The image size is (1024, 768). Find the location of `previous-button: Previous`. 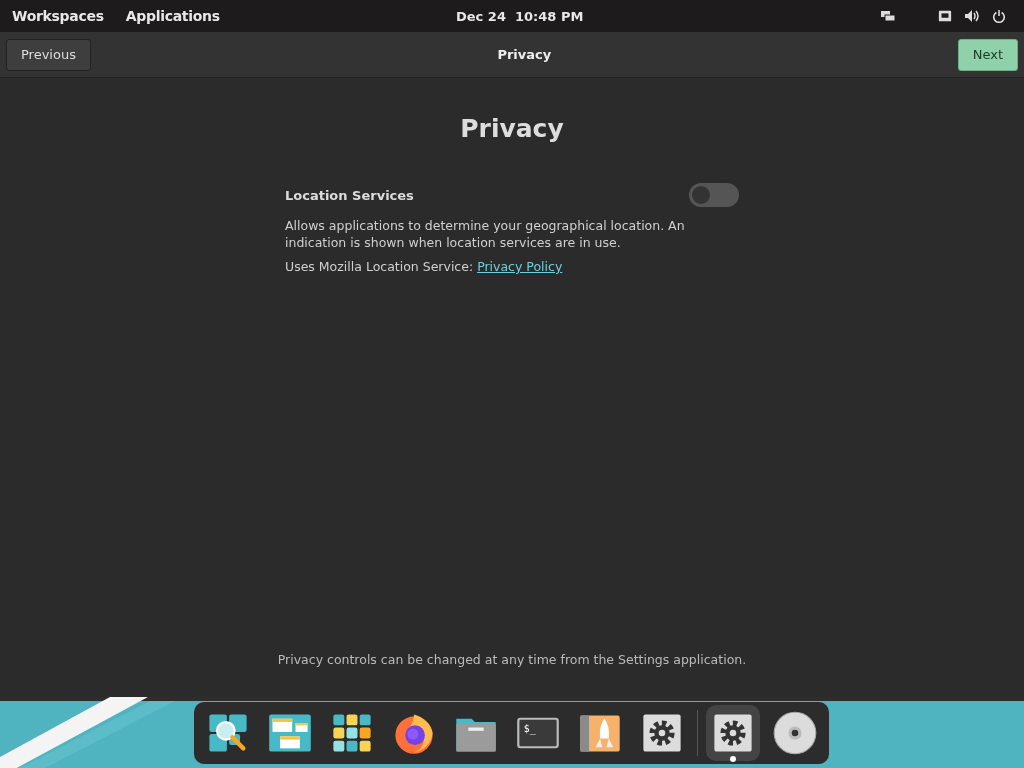

previous-button: Previous is located at coordinates (48, 54).